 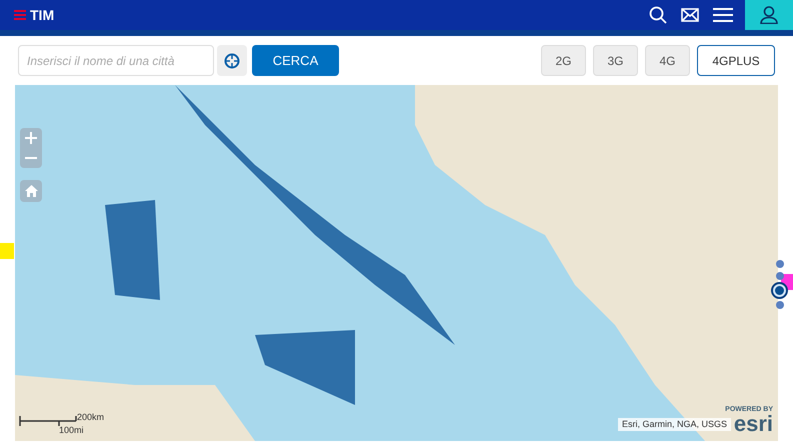 I want to click on network-tab: 2G, so click(x=563, y=60).